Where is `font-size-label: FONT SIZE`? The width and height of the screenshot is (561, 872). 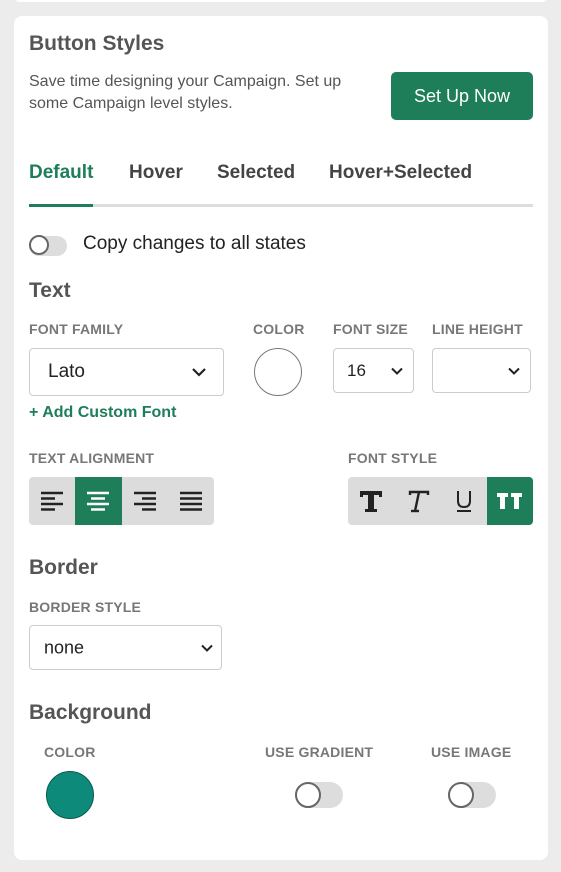
font-size-label: FONT SIZE is located at coordinates (370, 329).